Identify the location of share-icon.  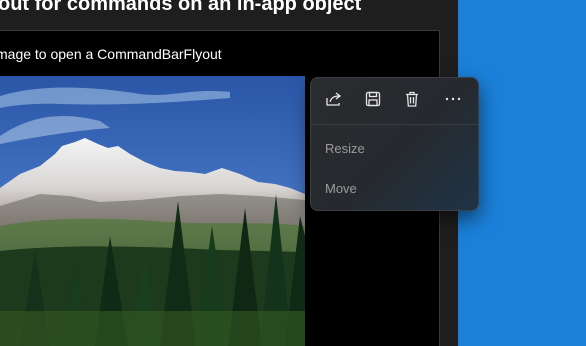
(334, 101).